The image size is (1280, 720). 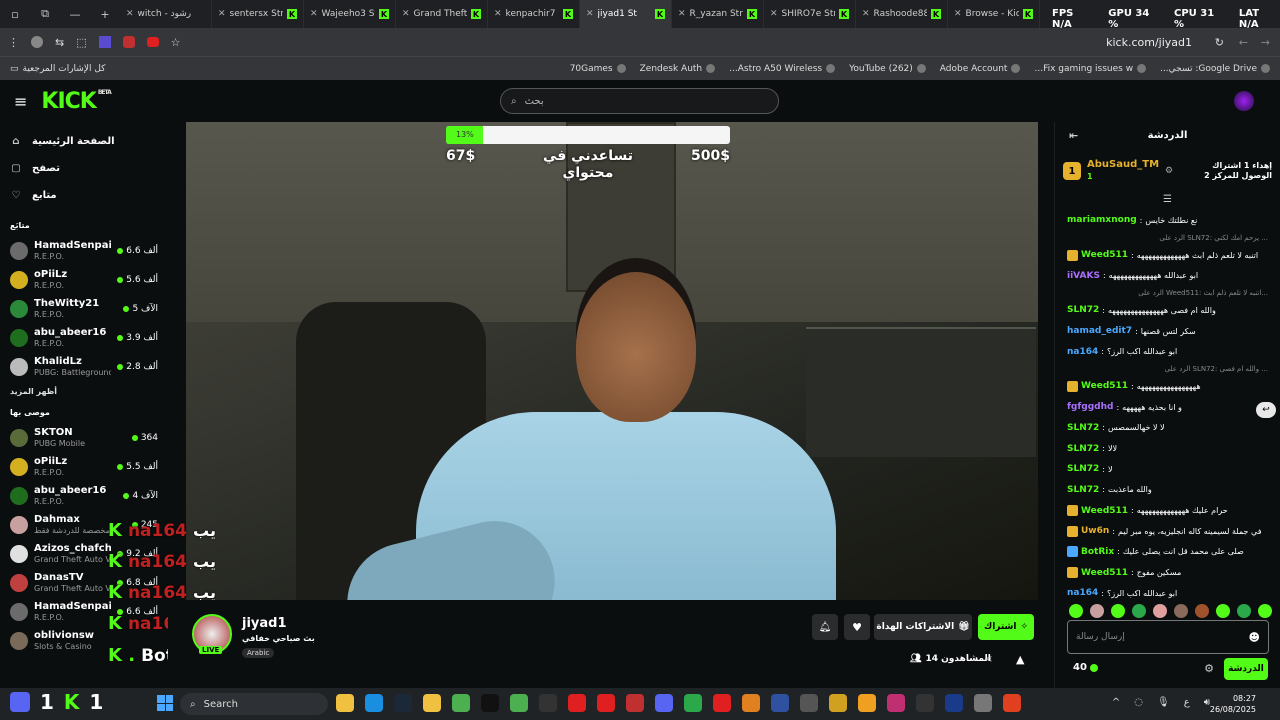 What do you see at coordinates (1187, 702) in the screenshot?
I see `language-indicator: ع` at bounding box center [1187, 702].